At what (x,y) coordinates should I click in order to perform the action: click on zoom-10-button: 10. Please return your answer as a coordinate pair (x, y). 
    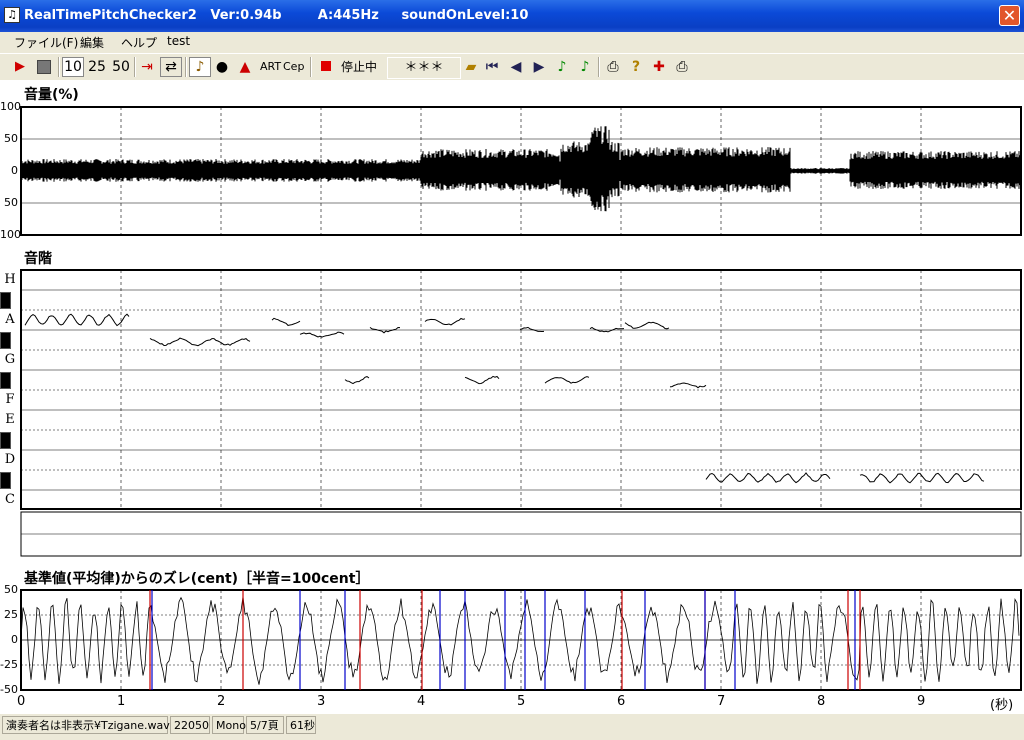
    Looking at the image, I should click on (73, 67).